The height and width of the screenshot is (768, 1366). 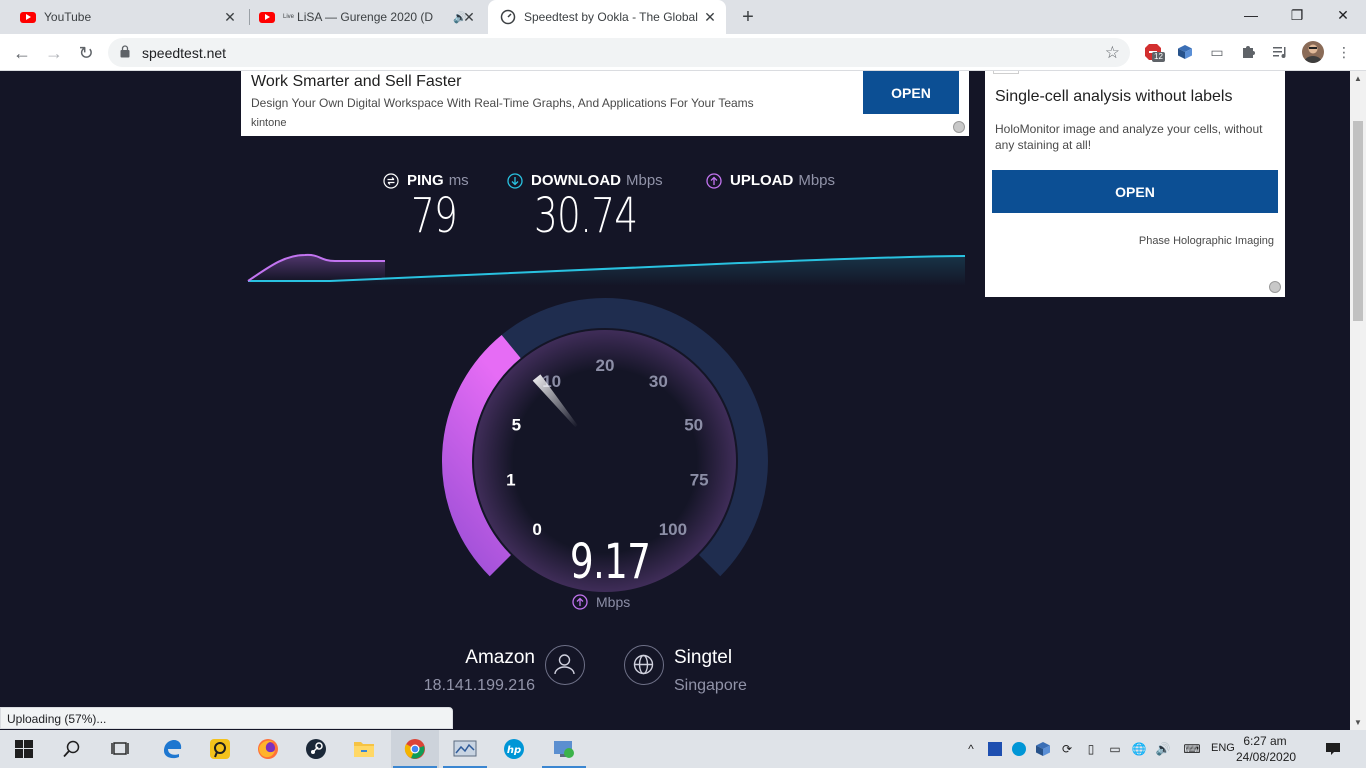 I want to click on hp-icon: hp, so click(x=514, y=749).